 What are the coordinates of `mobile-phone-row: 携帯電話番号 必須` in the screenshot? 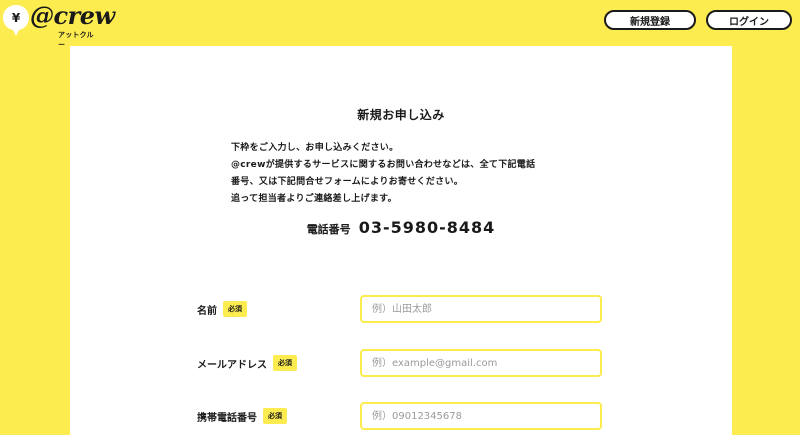 It's located at (467, 416).